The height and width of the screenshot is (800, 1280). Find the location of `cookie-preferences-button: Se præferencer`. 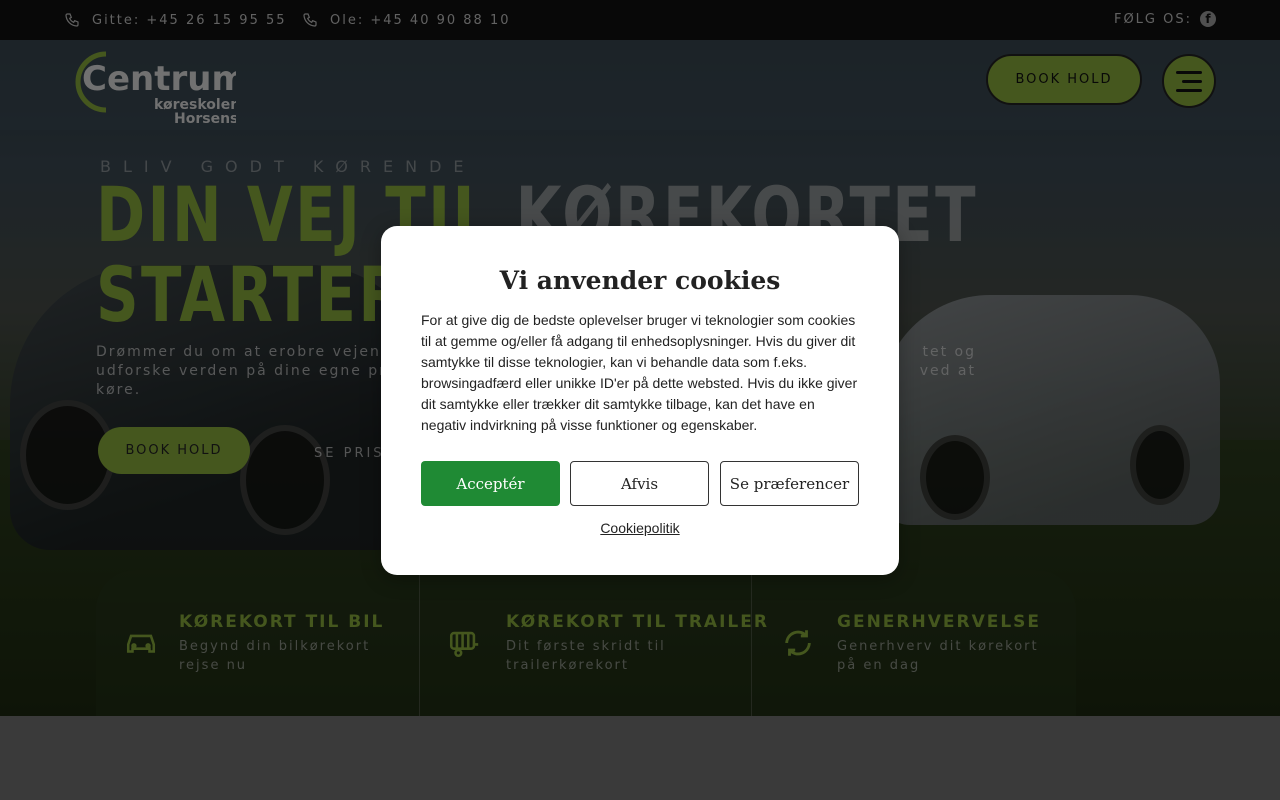

cookie-preferences-button: Se præferencer is located at coordinates (789, 483).